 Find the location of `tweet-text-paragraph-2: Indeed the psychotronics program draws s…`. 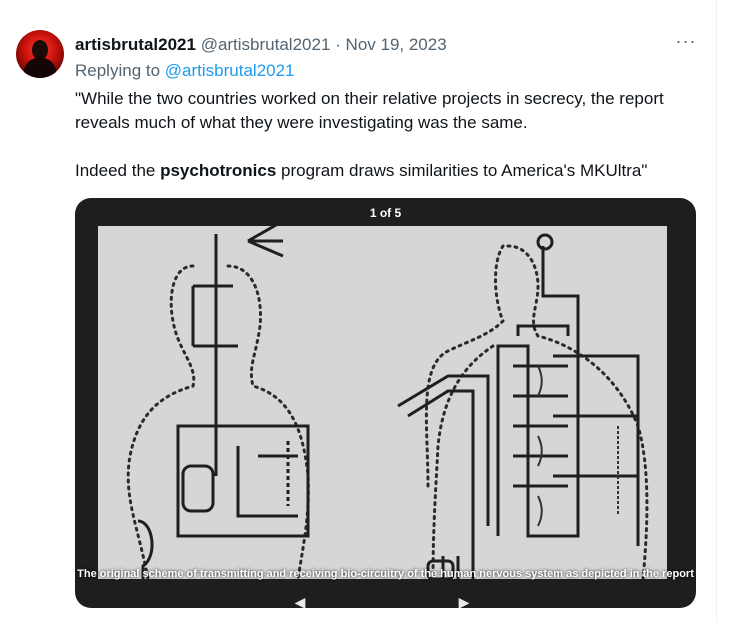

tweet-text-paragraph-2: Indeed the psychotronics program draws s… is located at coordinates (390, 171).